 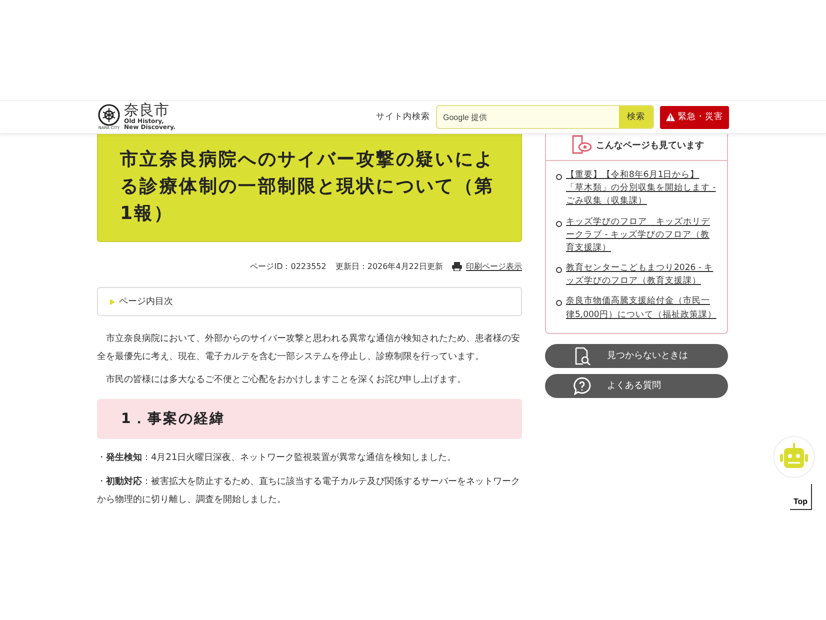 I want to click on body-paragraph: 市立奈良病院において、外部からのサイバー攻撃と思われる異常な通信が検知されたため、患者様の安全を最優先に考え、現在、電子カルテを含む一部システムを停止し、診療制限を行っています。, so click(x=309, y=348).